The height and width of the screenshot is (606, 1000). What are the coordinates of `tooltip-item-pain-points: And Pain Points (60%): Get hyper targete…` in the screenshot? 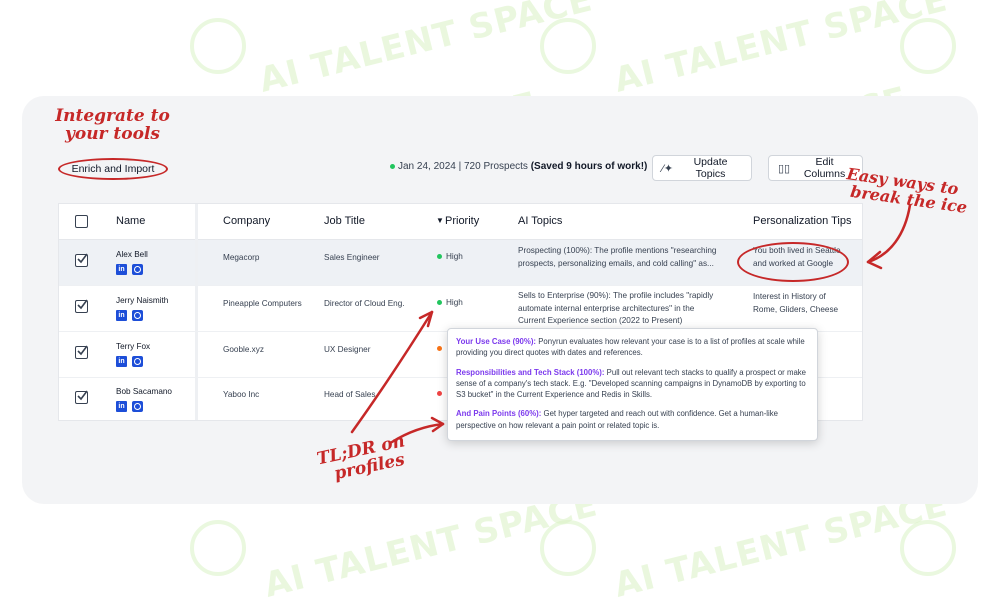 It's located at (632, 419).